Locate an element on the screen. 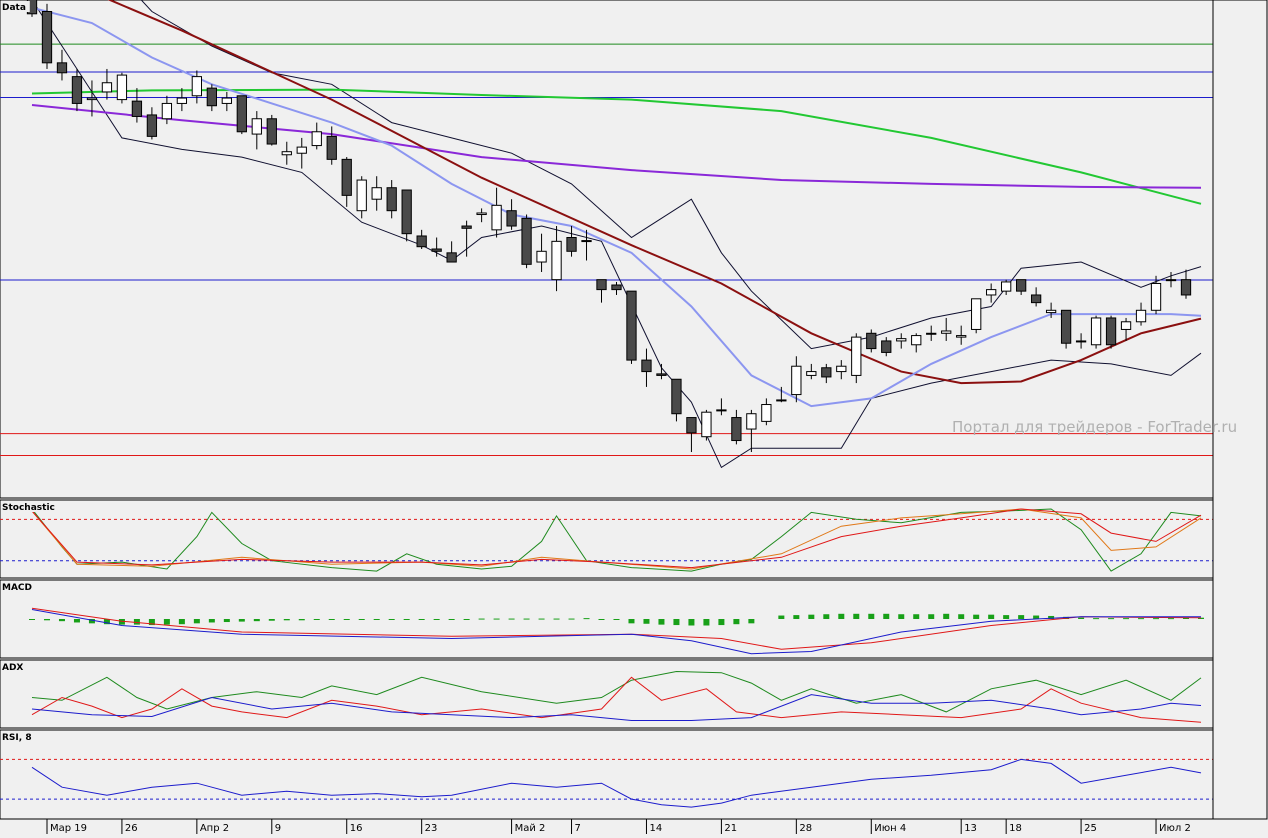 This screenshot has height=838, width=1268. pane-title: Stochastic is located at coordinates (28, 508).